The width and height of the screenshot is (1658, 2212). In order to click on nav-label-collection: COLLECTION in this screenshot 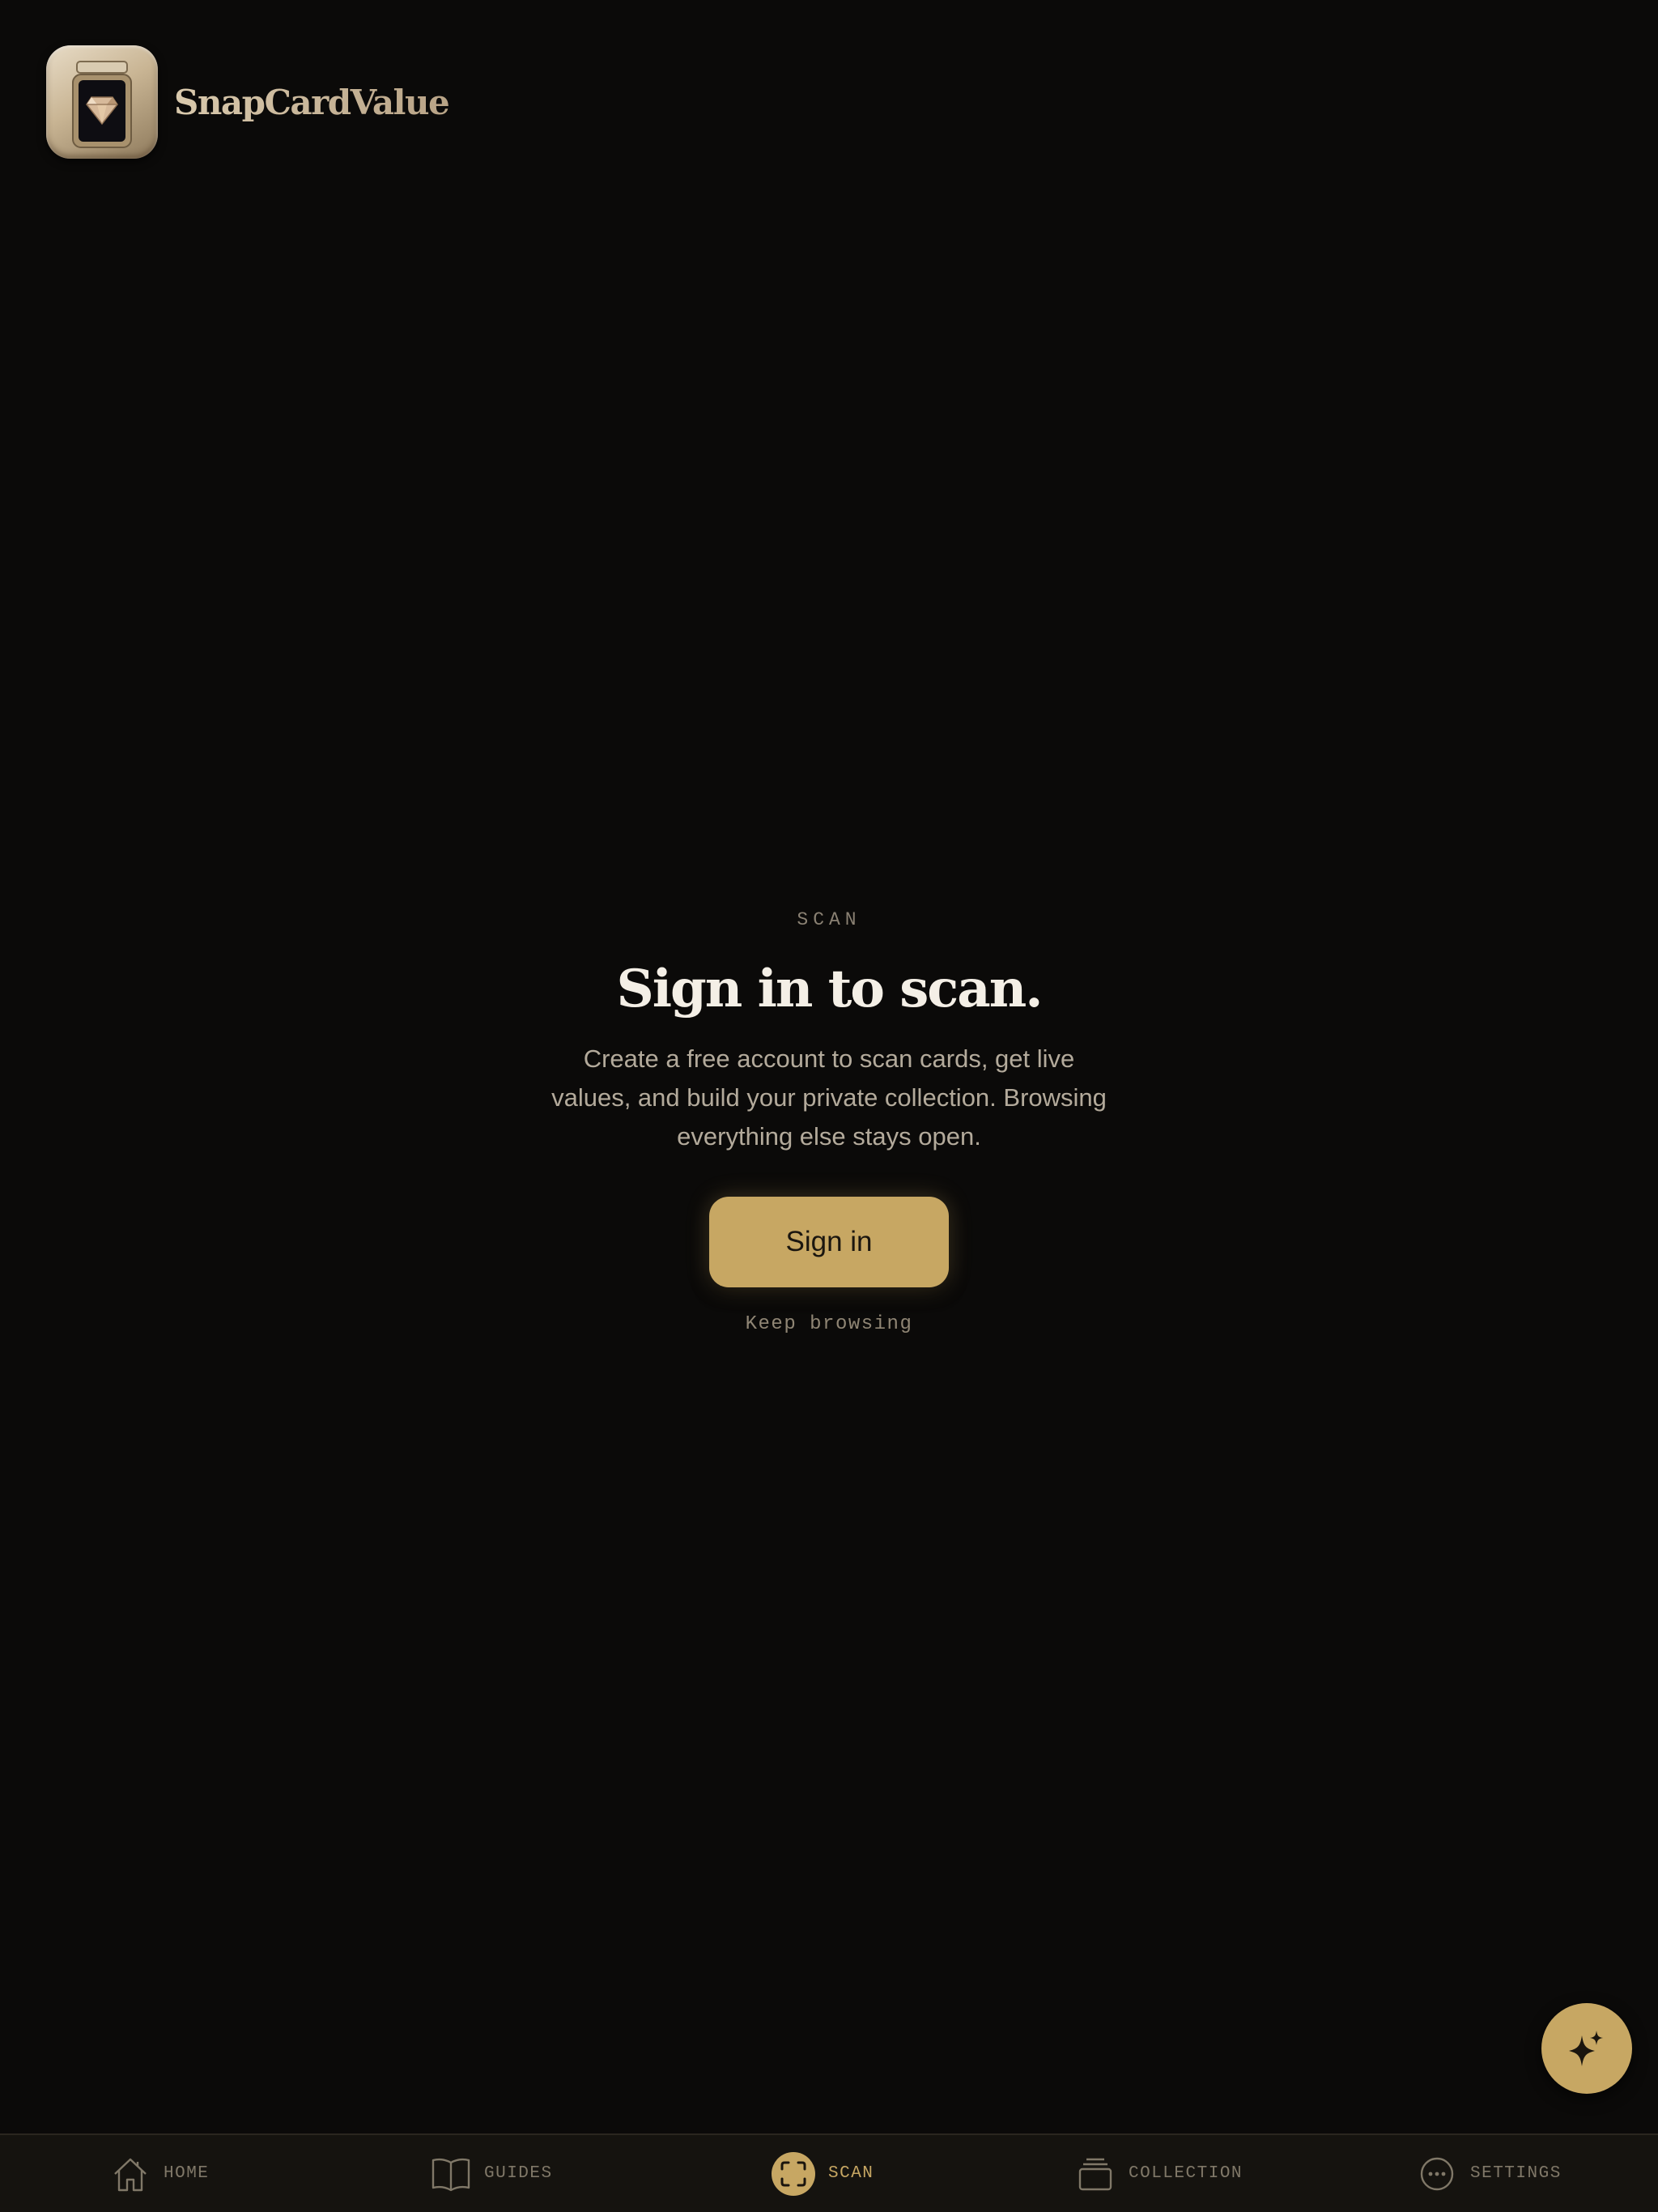, I will do `click(1186, 2173)`.